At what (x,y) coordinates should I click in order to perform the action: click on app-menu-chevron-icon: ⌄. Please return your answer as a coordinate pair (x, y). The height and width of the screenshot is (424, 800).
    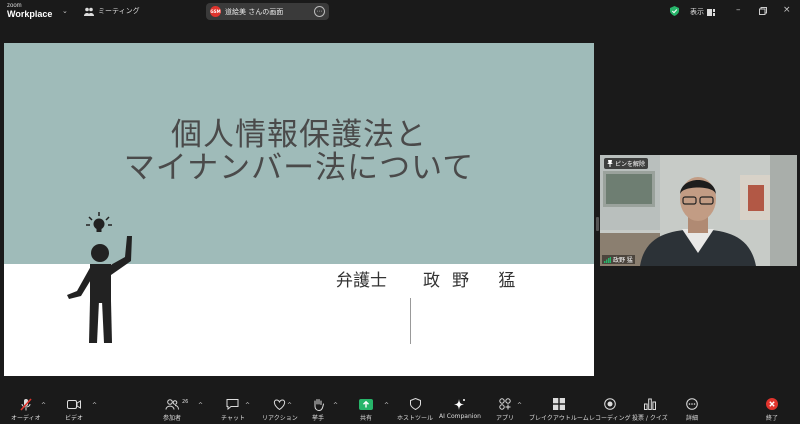
    Looking at the image, I should click on (65, 11).